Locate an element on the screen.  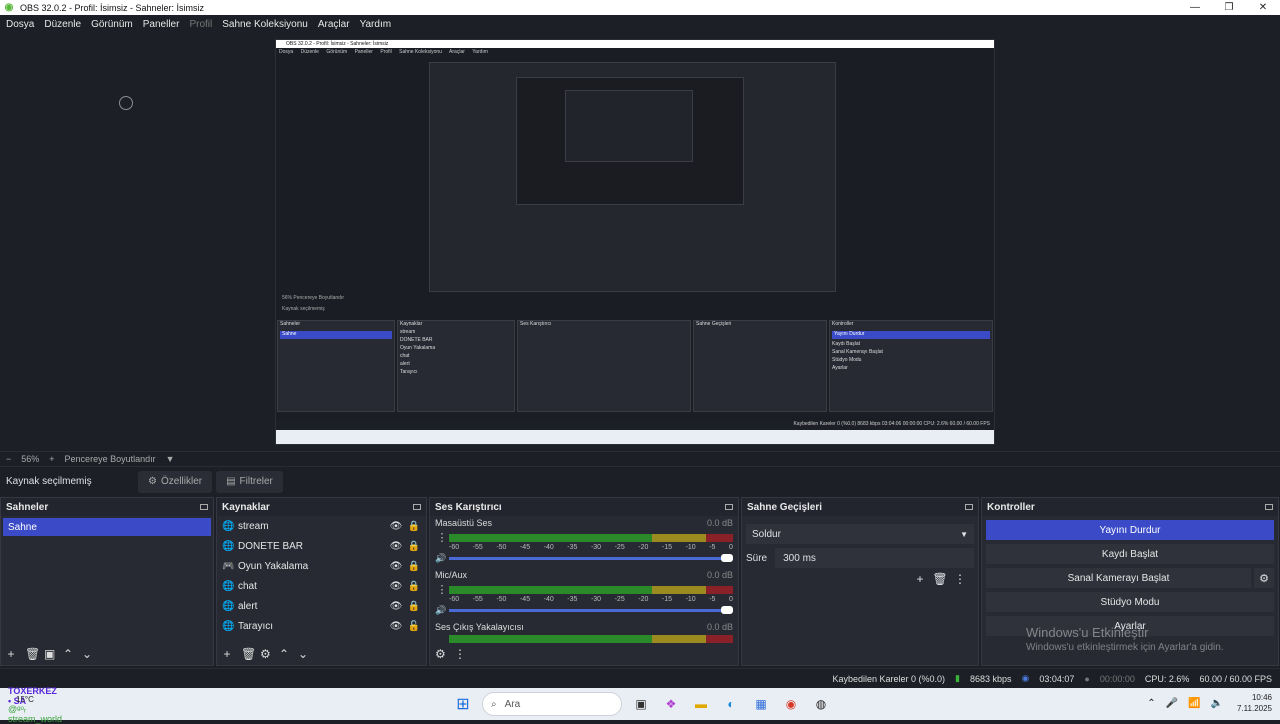
zoom-in-button: + is located at coordinates (51, 459).